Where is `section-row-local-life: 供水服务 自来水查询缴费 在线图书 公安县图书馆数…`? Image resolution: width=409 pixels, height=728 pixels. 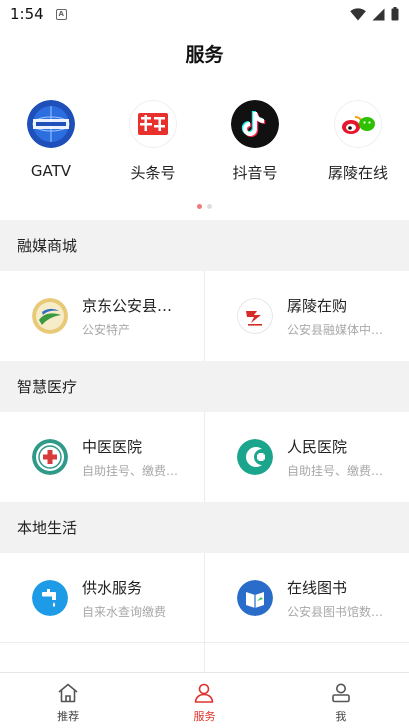 section-row-local-life: 供水服务 自来水查询缴费 在线图书 公安县图书馆数… is located at coordinates (204, 598).